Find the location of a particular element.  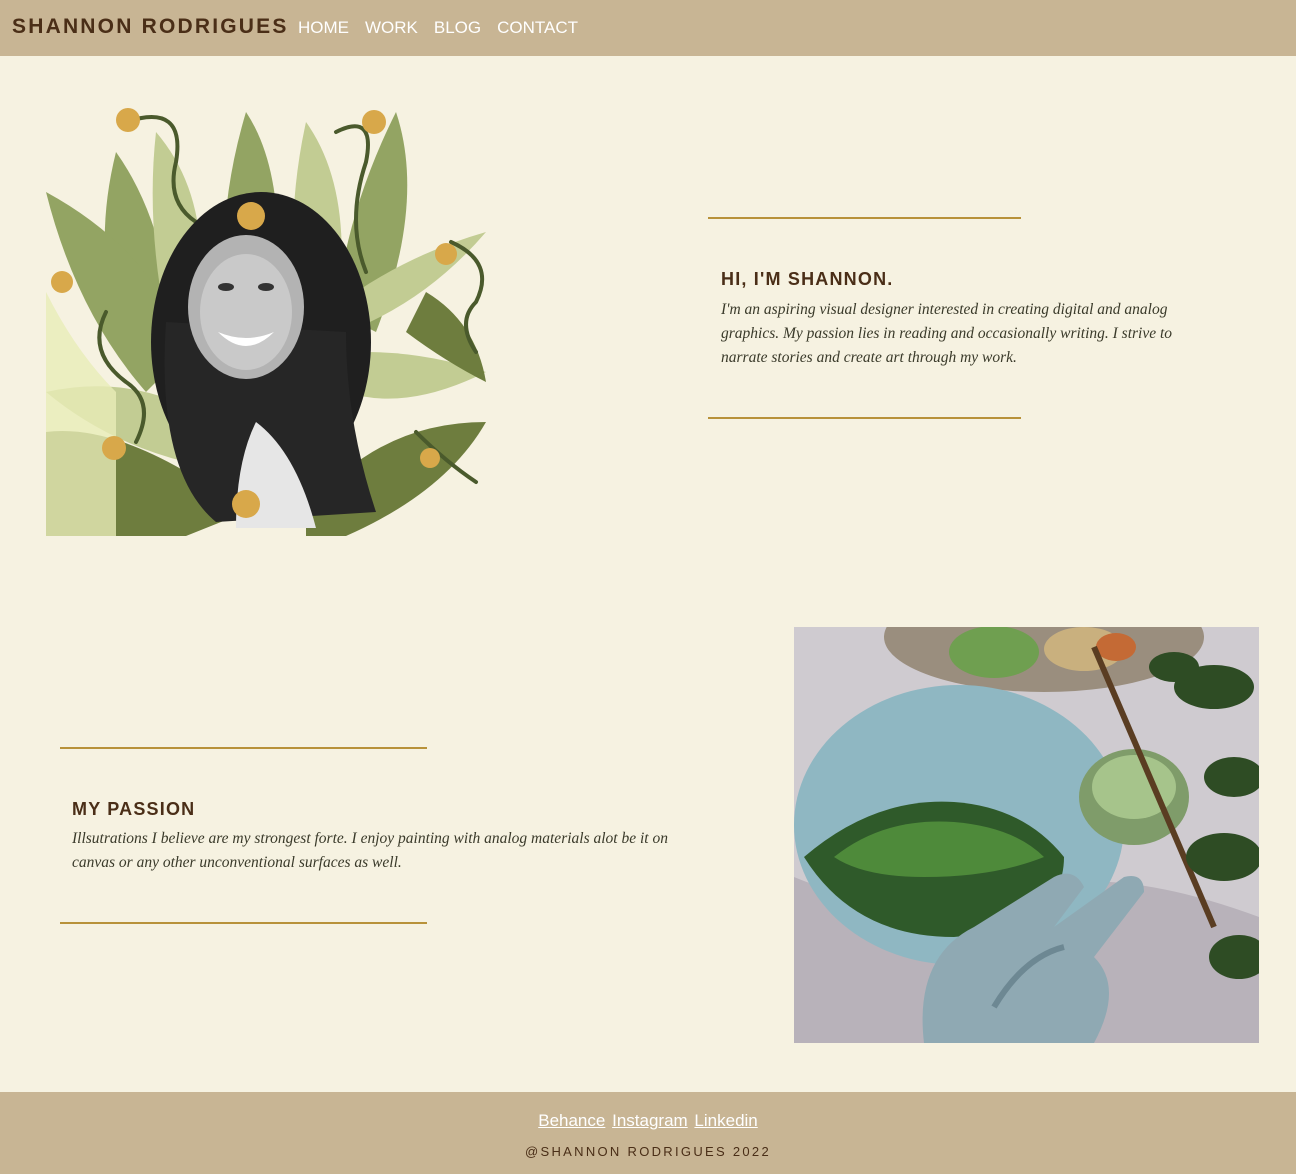

intro-heading: HI, I'M SHANNON. is located at coordinates (807, 279).